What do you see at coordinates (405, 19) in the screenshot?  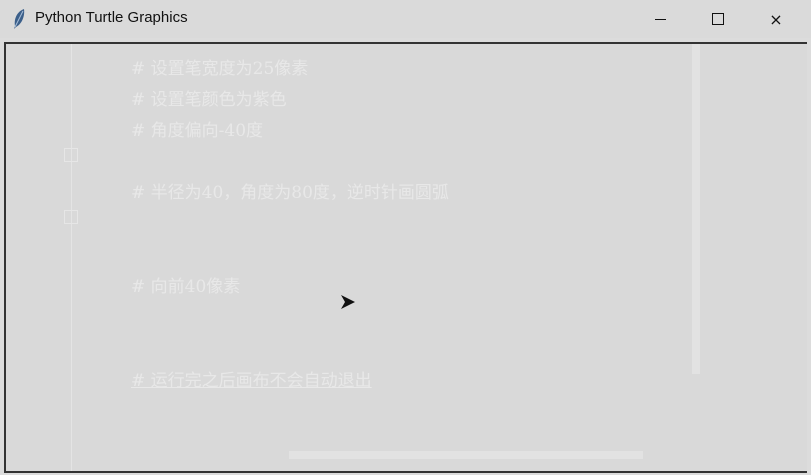 I see `title-bar: Python Turtle Graphics ×` at bounding box center [405, 19].